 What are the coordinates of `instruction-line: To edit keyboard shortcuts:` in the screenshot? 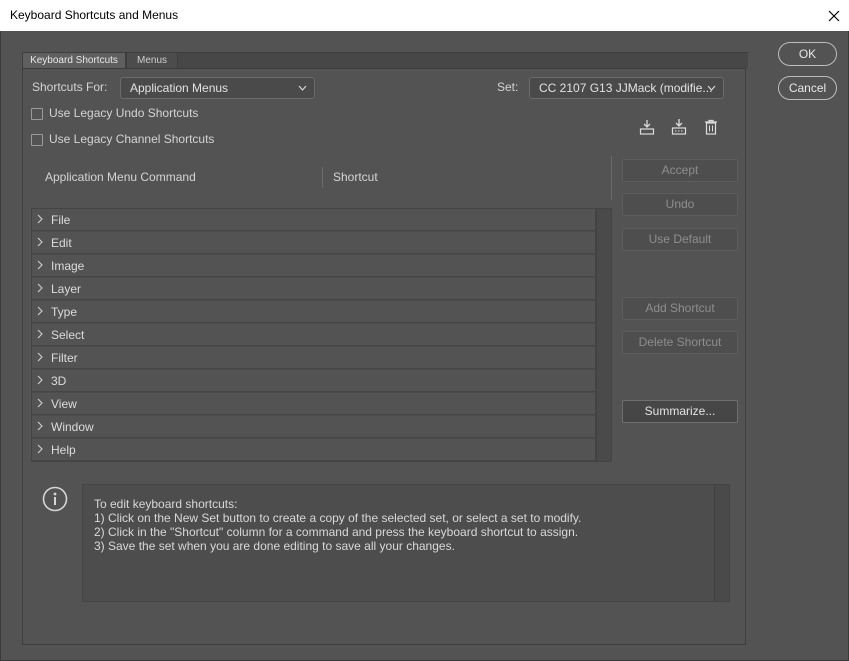 It's located at (166, 504).